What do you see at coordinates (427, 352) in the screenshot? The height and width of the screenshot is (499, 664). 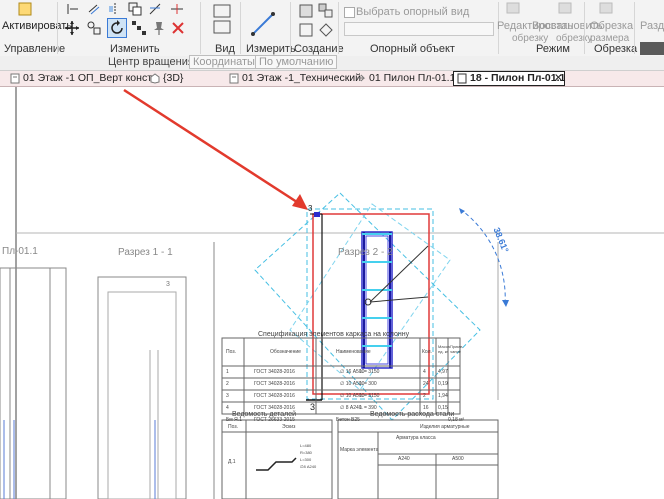 I see `spec-header-qty: Кол.` at bounding box center [427, 352].